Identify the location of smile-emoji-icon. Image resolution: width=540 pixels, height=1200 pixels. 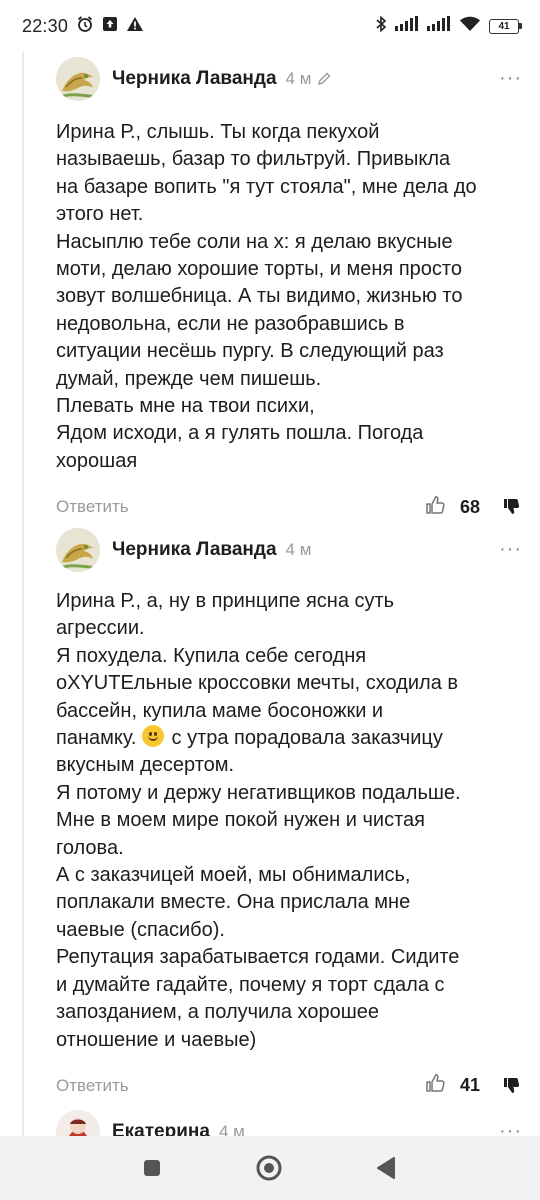
(152, 736).